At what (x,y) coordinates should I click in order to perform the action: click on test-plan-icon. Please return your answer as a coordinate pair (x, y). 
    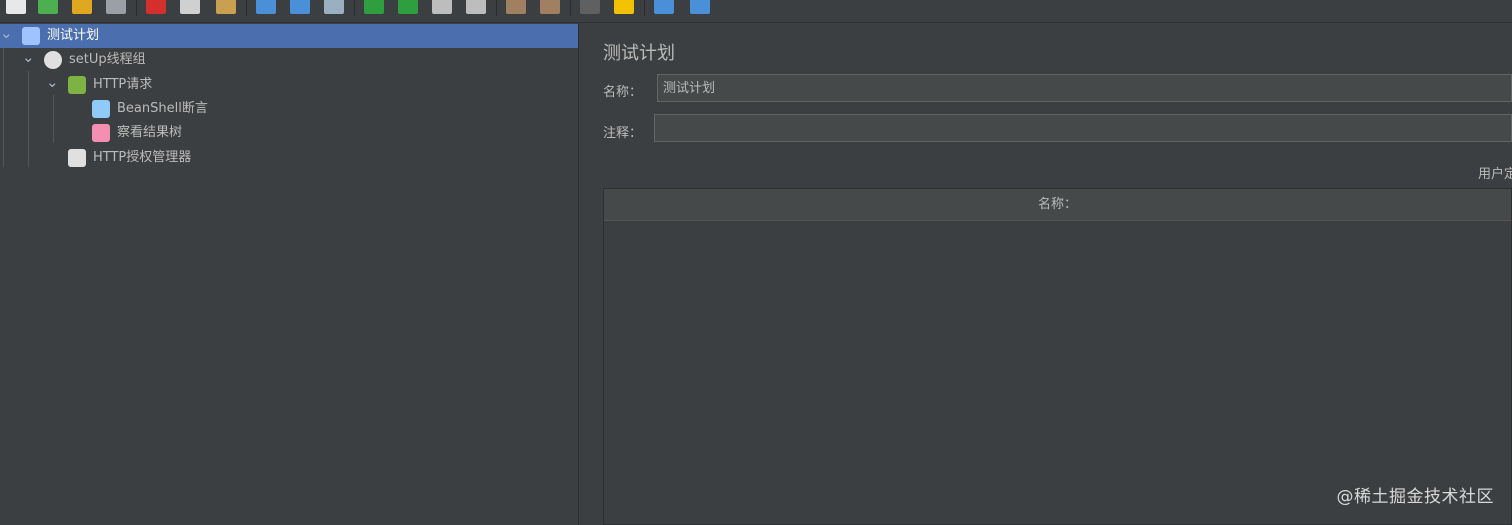
    Looking at the image, I should click on (31, 36).